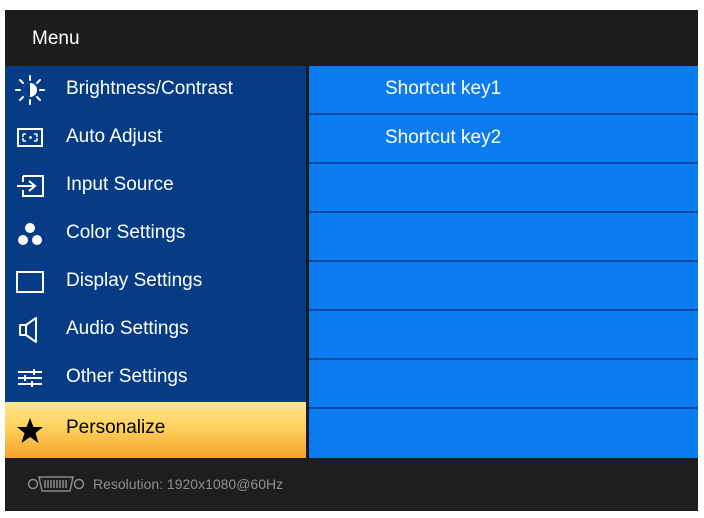 Image resolution: width=704 pixels, height=518 pixels. What do you see at coordinates (30, 330) in the screenshot?
I see `speaker-icon` at bounding box center [30, 330].